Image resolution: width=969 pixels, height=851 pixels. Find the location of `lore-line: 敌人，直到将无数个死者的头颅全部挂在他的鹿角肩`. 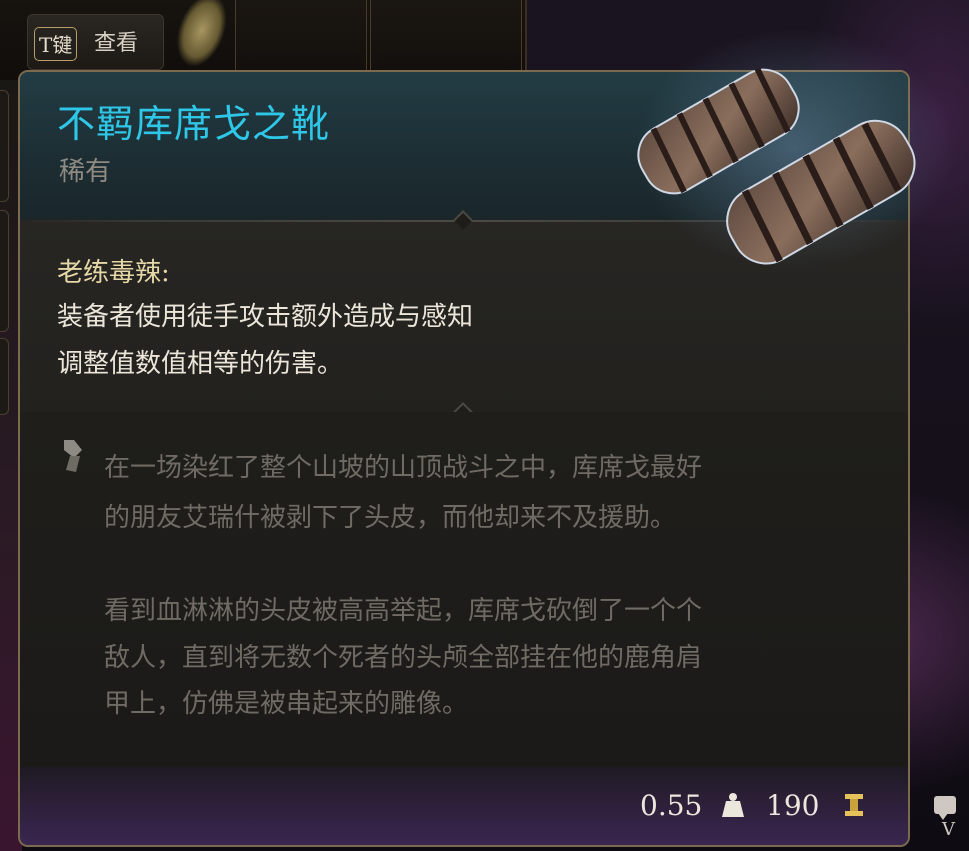

lore-line: 敌人，直到将无数个死者的头颅全部挂在他的鹿角肩 is located at coordinates (403, 658).